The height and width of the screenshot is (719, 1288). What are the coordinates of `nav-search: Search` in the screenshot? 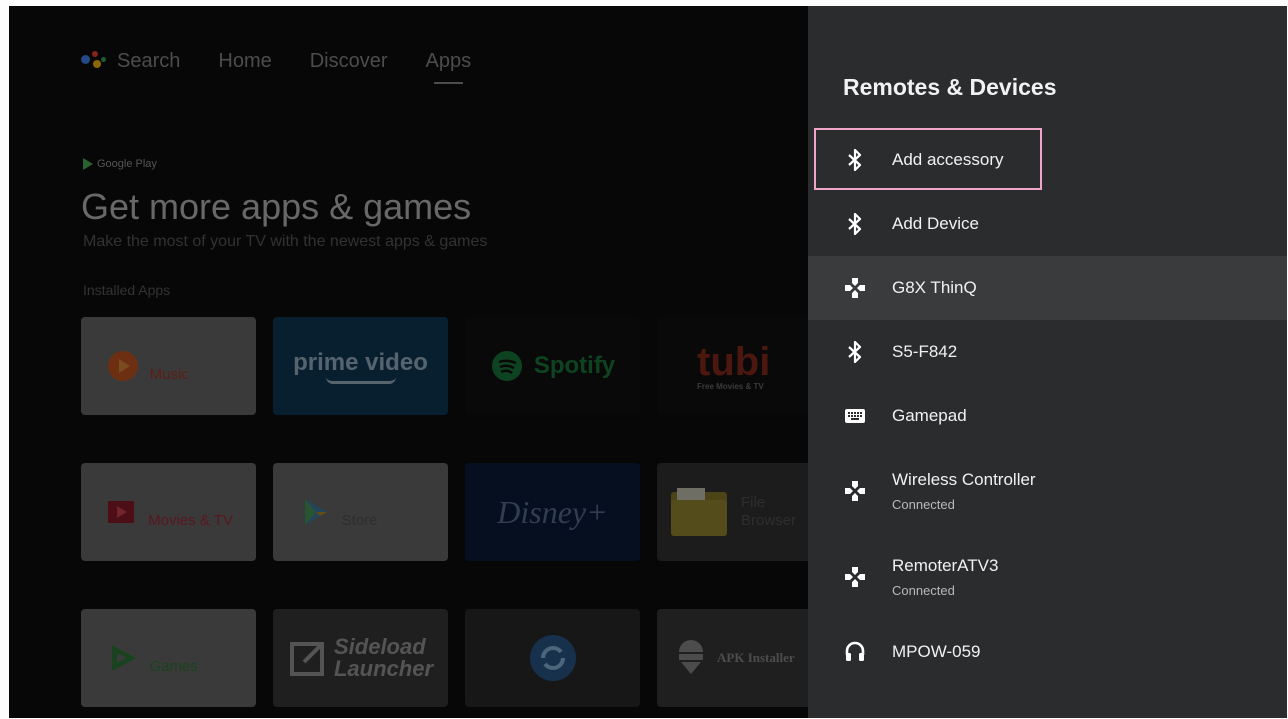 It's located at (148, 61).